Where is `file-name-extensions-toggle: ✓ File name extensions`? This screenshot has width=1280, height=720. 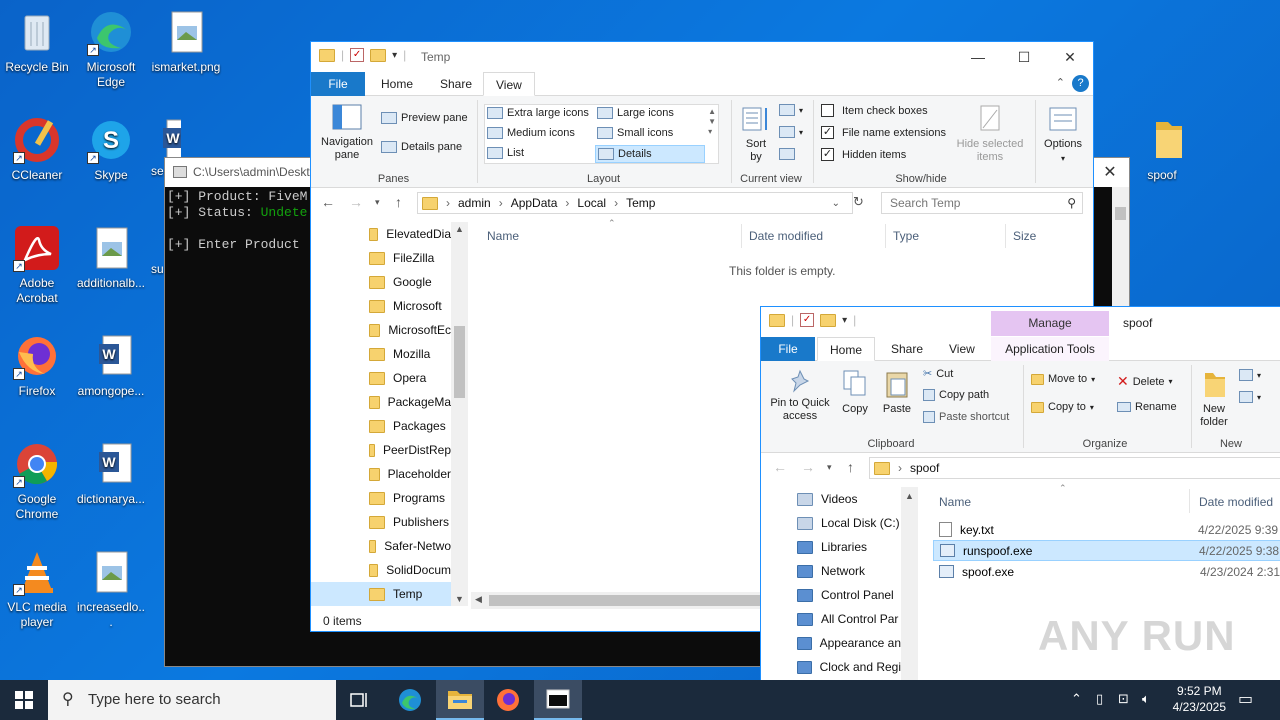 file-name-extensions-toggle: ✓ File name extensions is located at coordinates (883, 132).